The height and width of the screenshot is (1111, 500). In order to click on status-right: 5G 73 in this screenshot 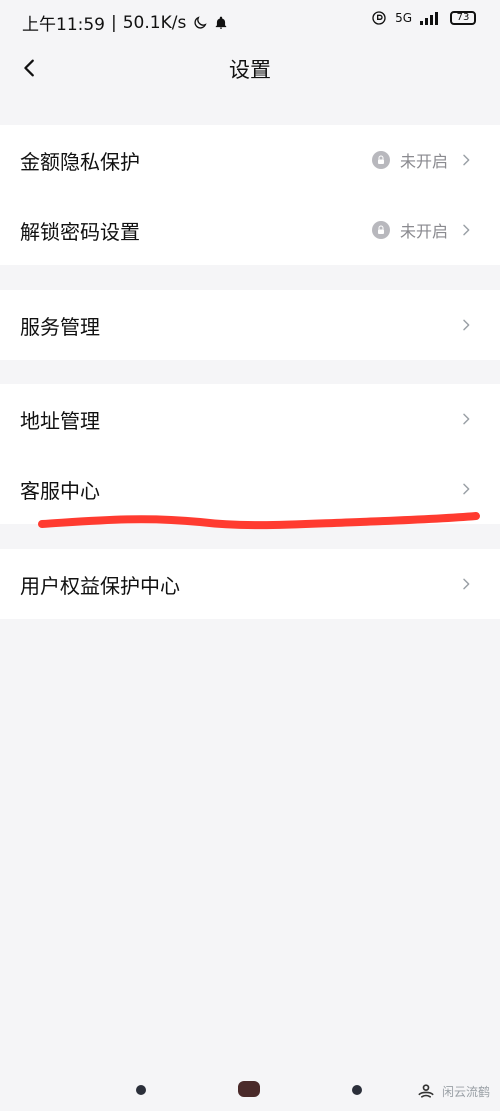, I will do `click(423, 18)`.